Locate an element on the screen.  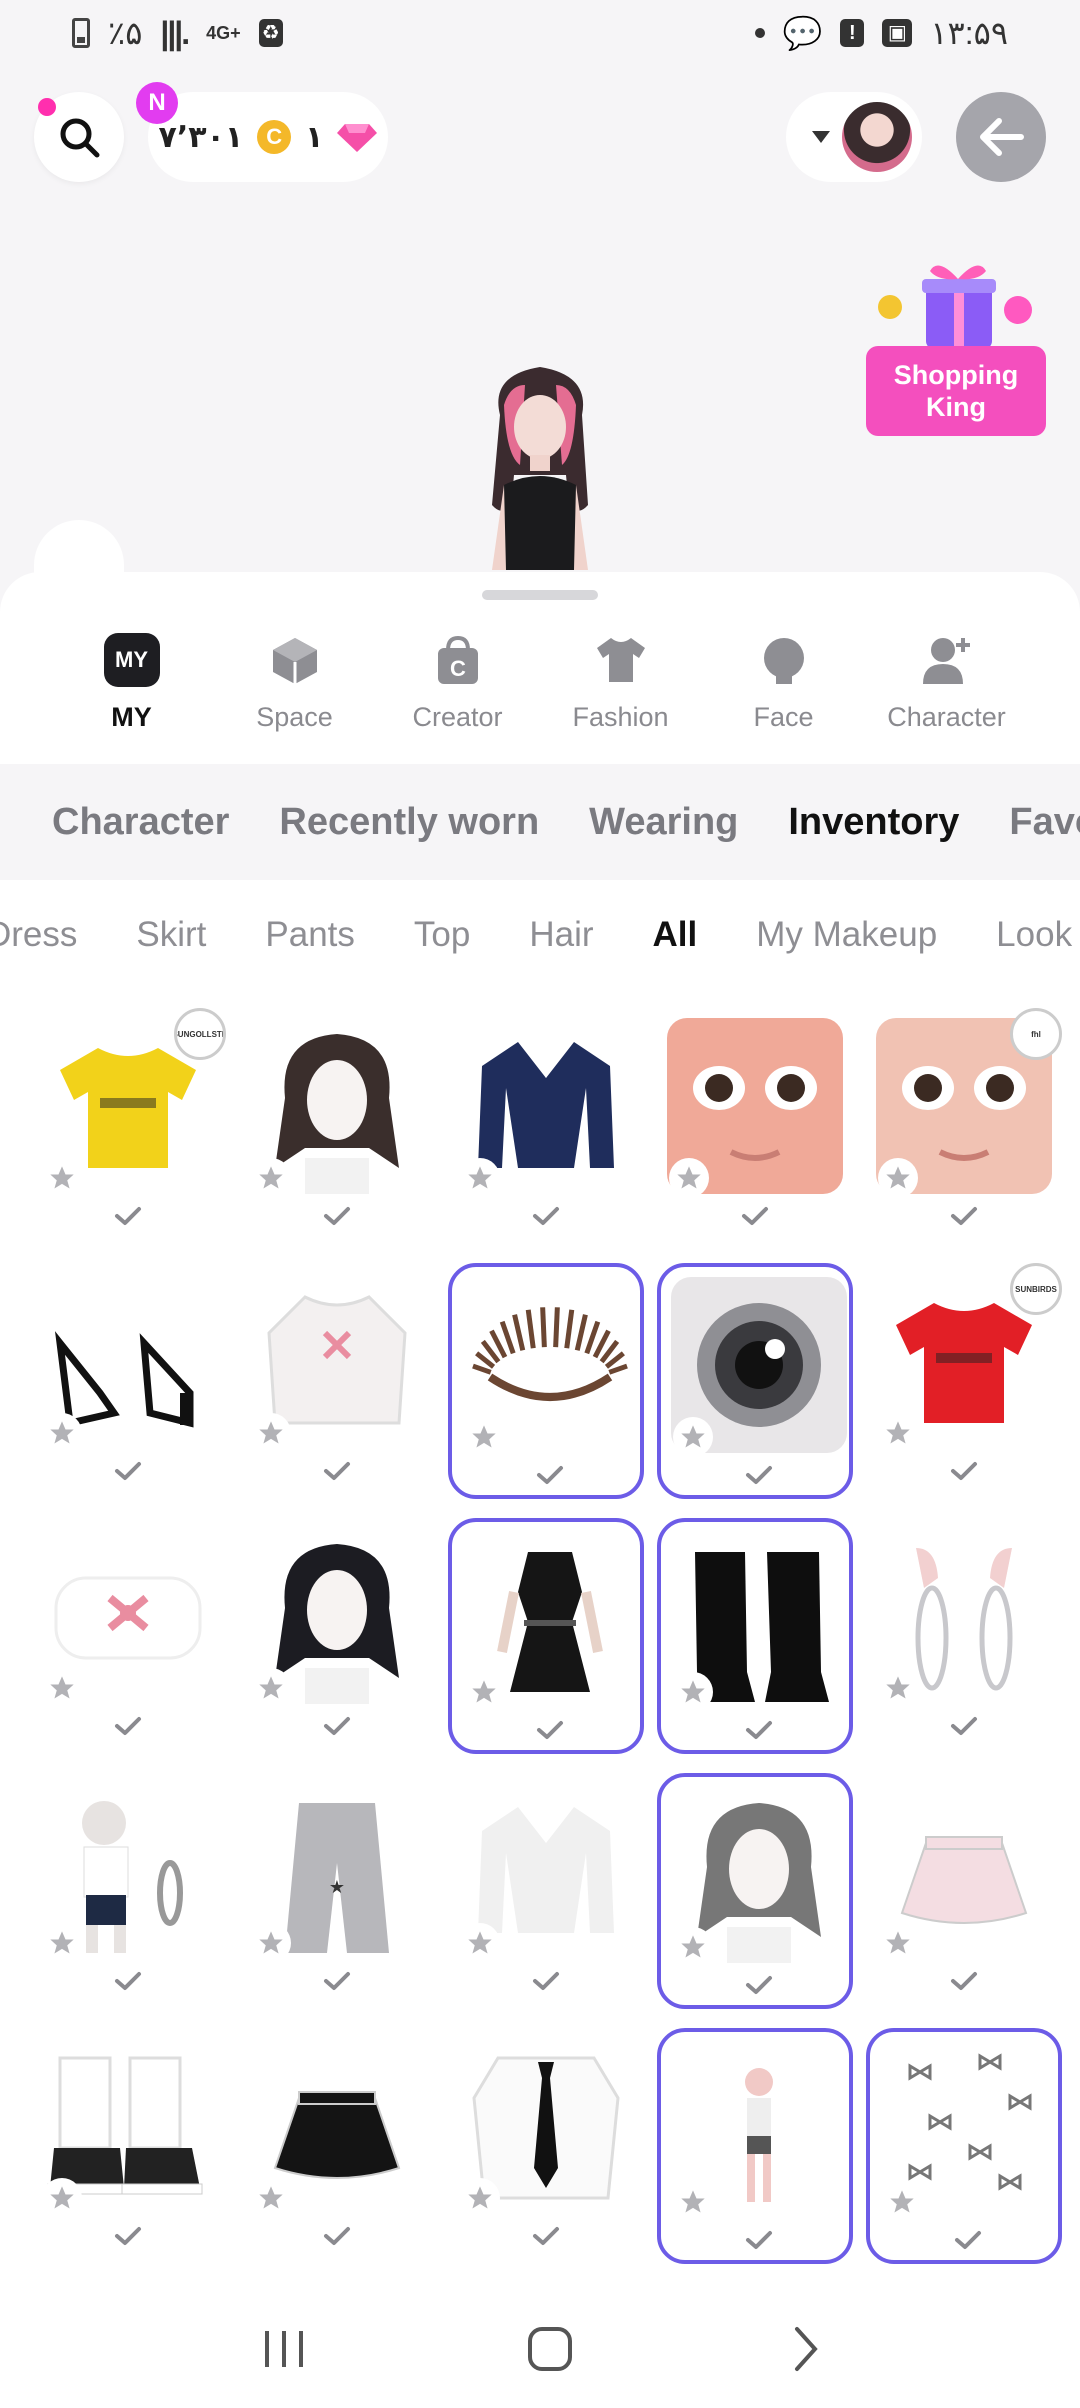
home-icon is located at coordinates (550, 2349).